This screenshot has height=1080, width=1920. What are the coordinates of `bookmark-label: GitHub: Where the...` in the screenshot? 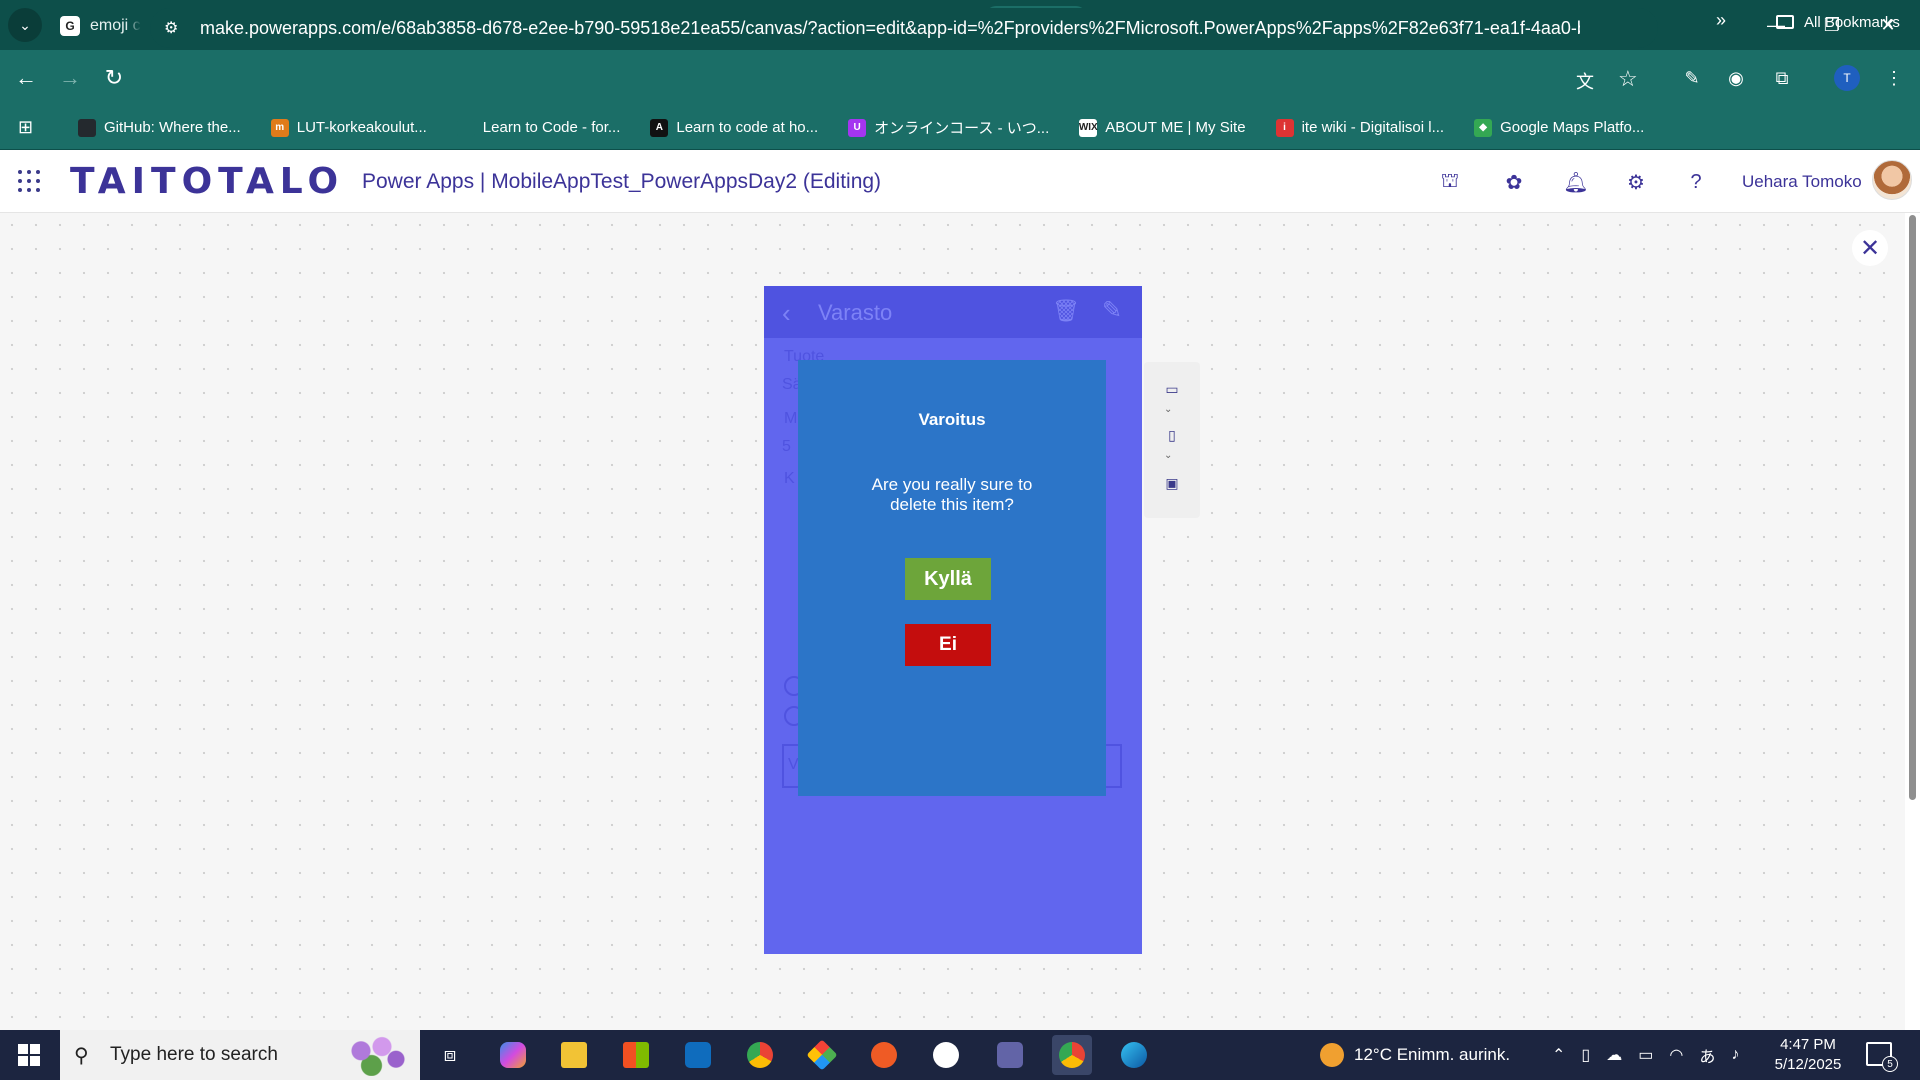 It's located at (172, 127).